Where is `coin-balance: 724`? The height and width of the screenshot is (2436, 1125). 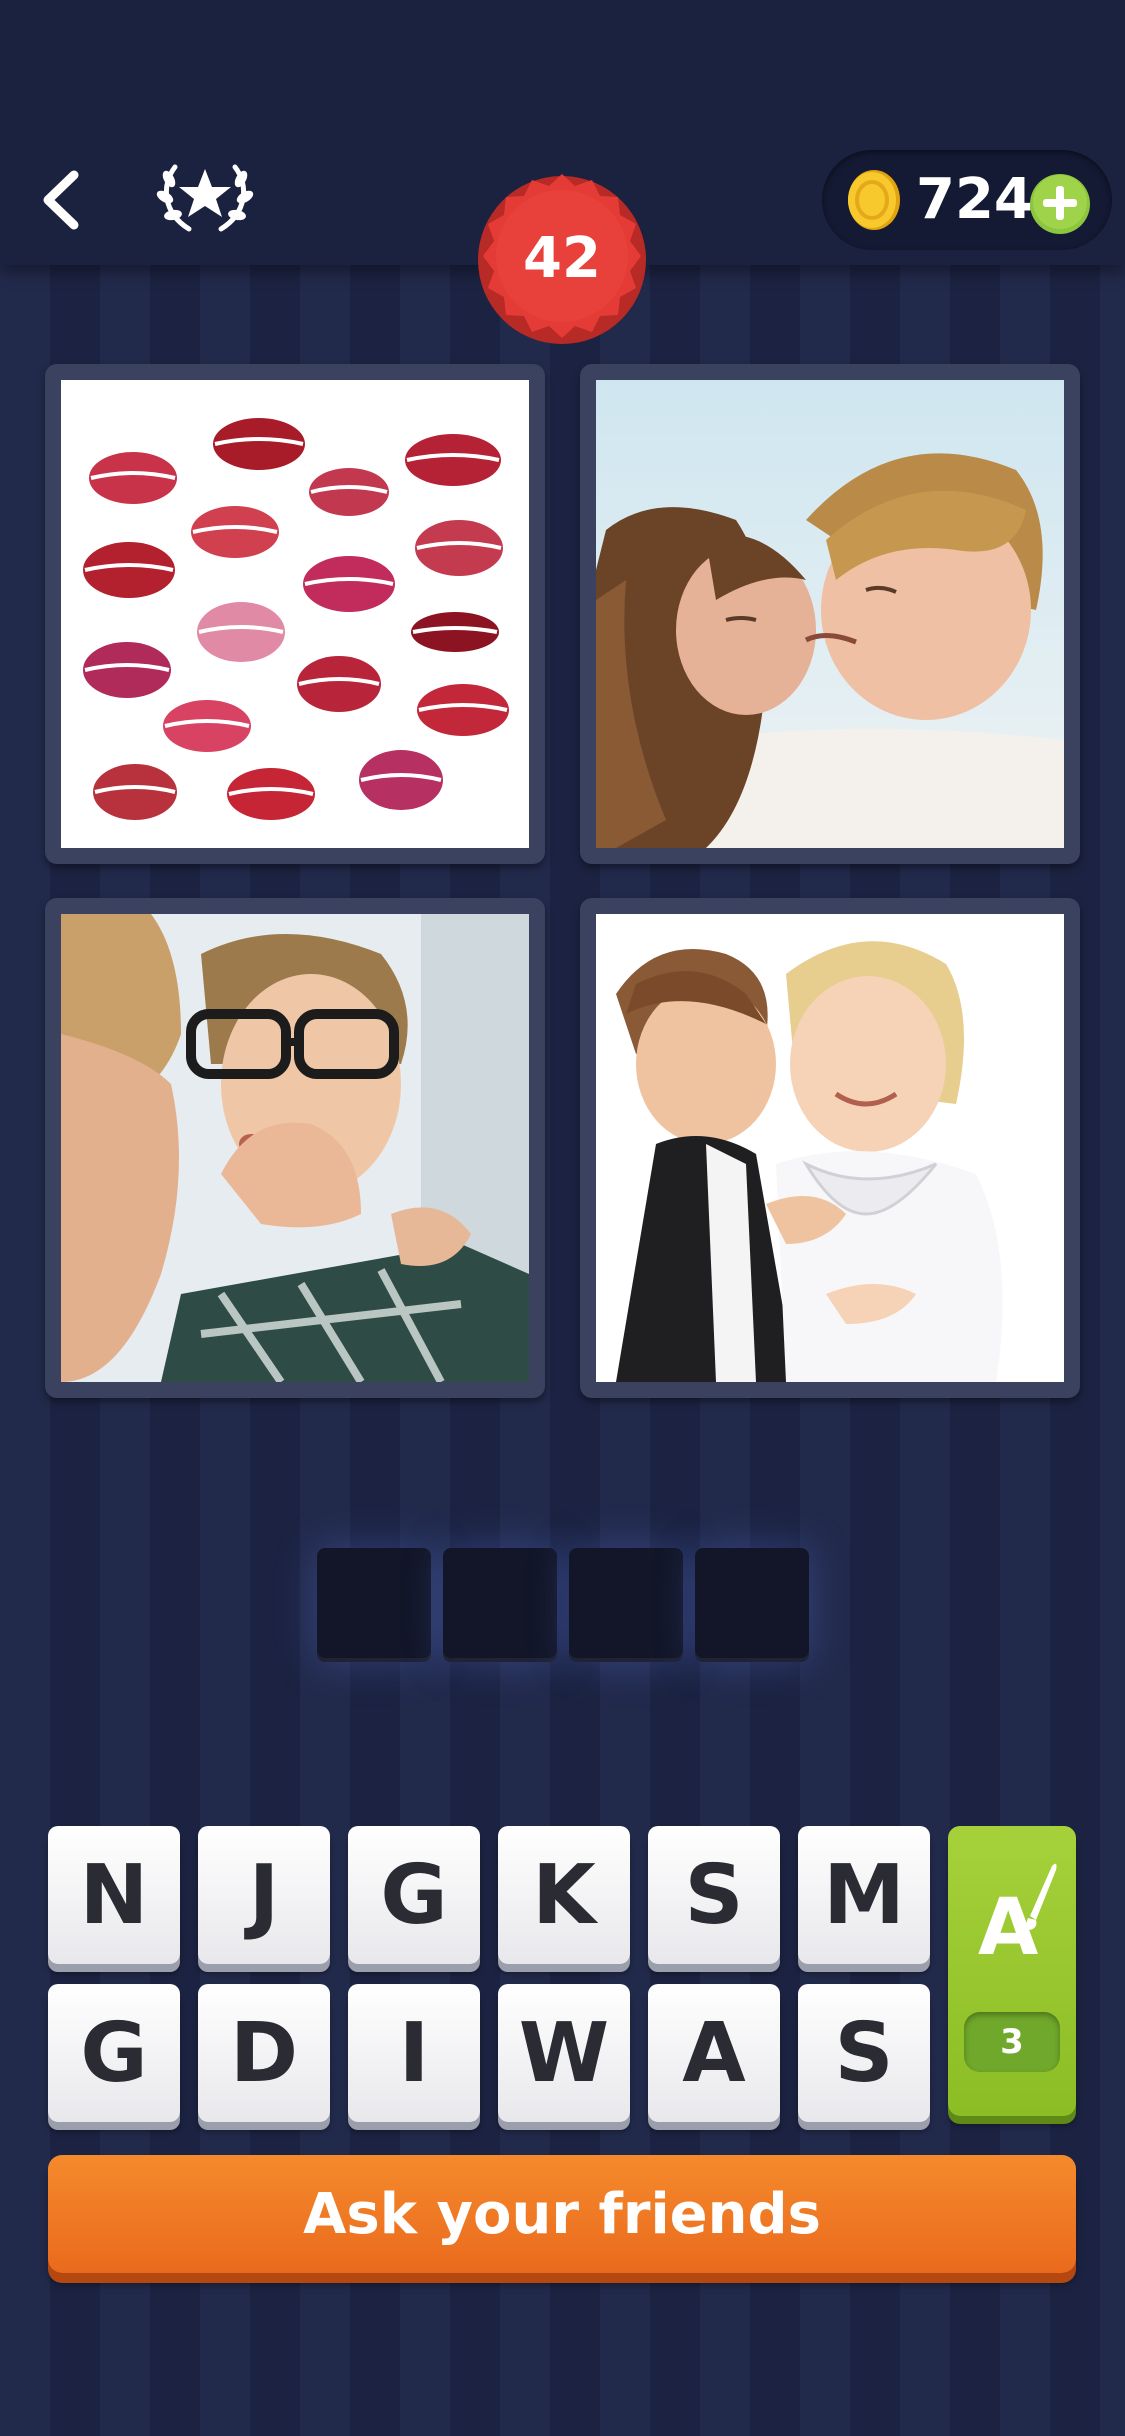
coin-balance: 724 is located at coordinates (967, 200).